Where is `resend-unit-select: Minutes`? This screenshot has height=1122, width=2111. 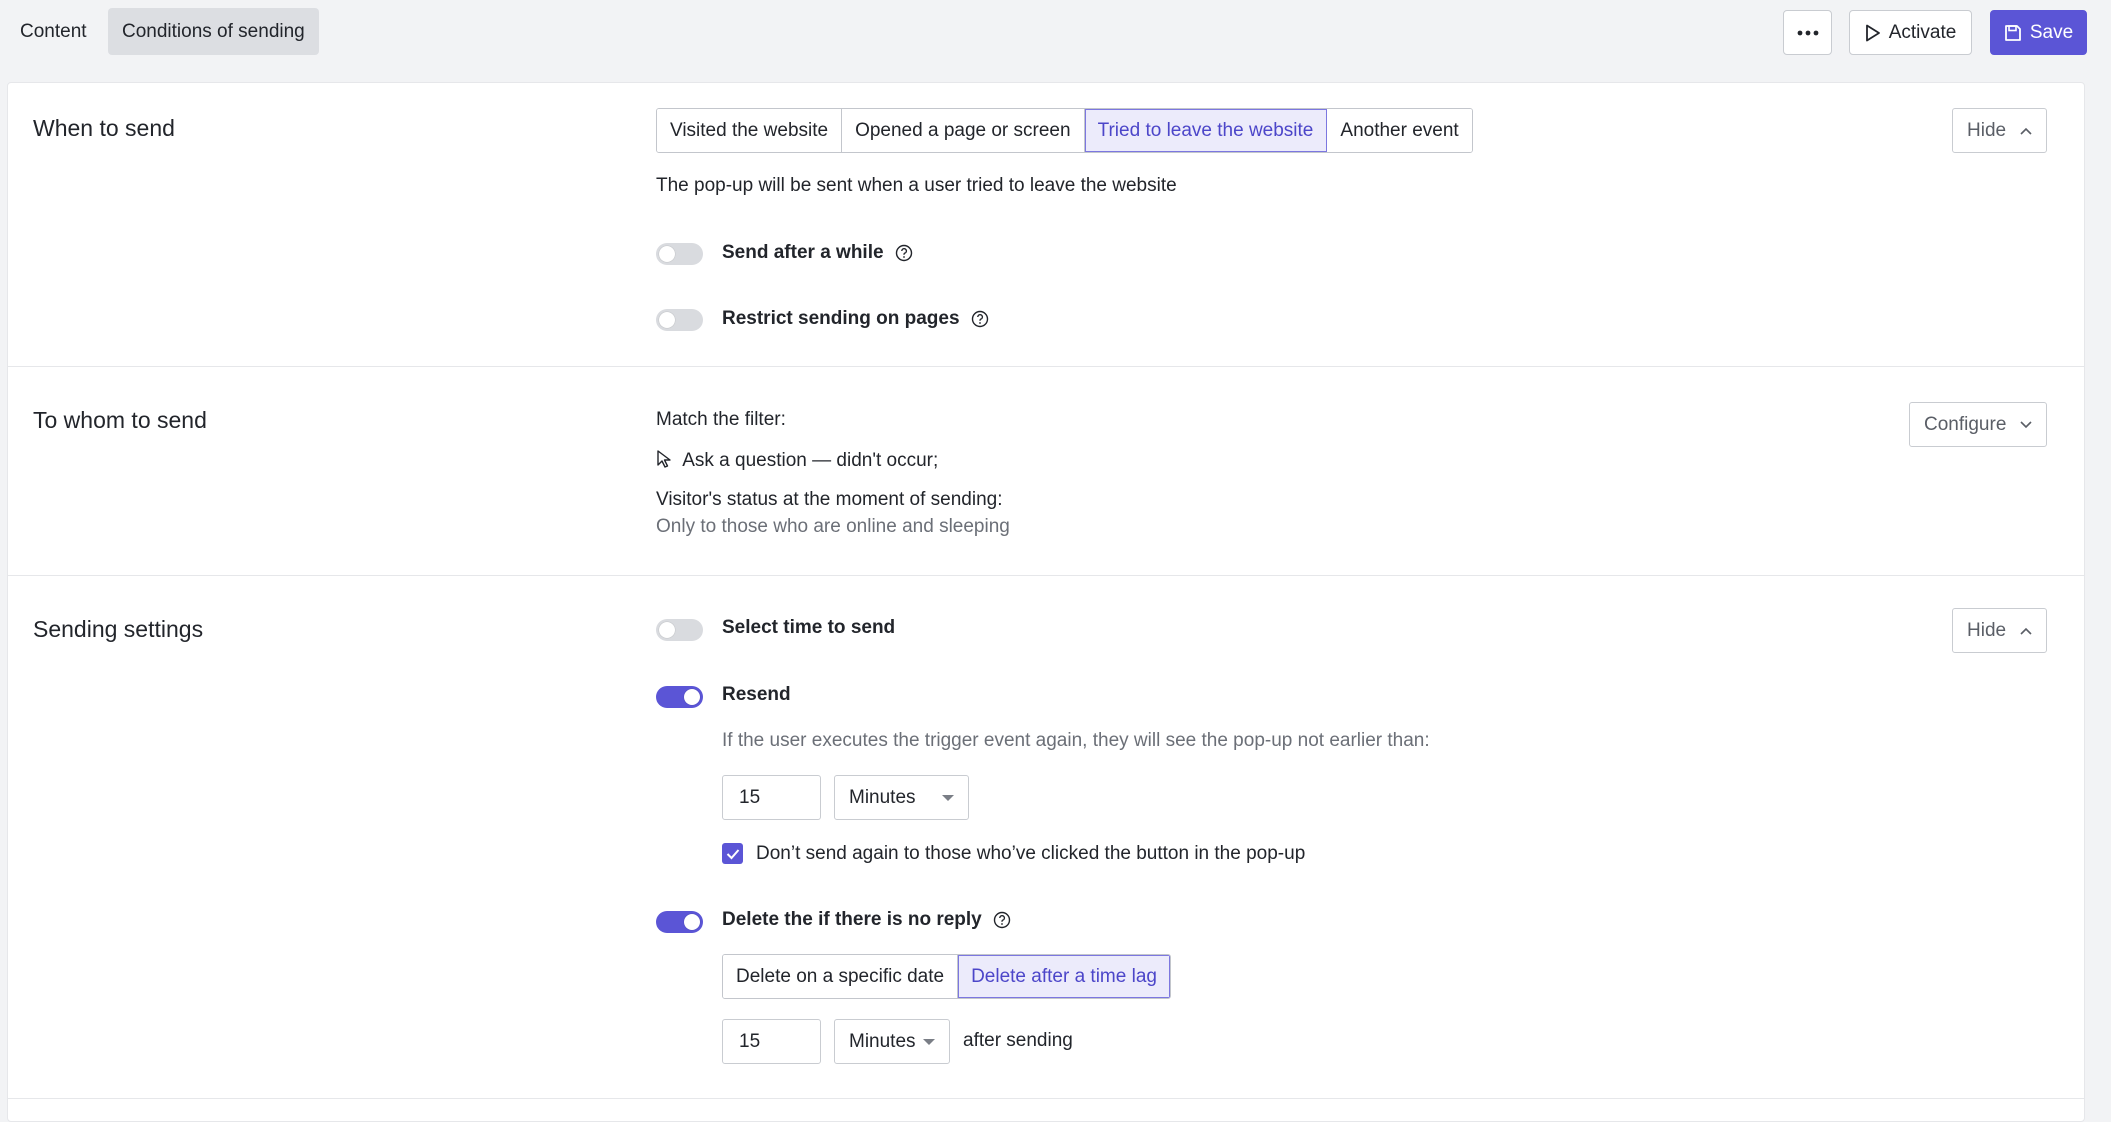
resend-unit-select: Minutes is located at coordinates (901, 797).